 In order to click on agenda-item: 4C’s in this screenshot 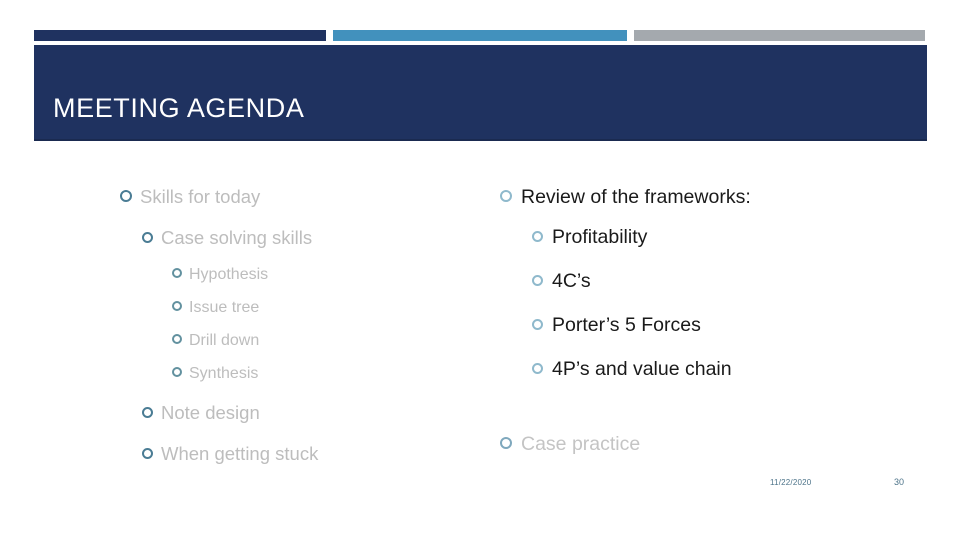, I will do `click(731, 281)`.